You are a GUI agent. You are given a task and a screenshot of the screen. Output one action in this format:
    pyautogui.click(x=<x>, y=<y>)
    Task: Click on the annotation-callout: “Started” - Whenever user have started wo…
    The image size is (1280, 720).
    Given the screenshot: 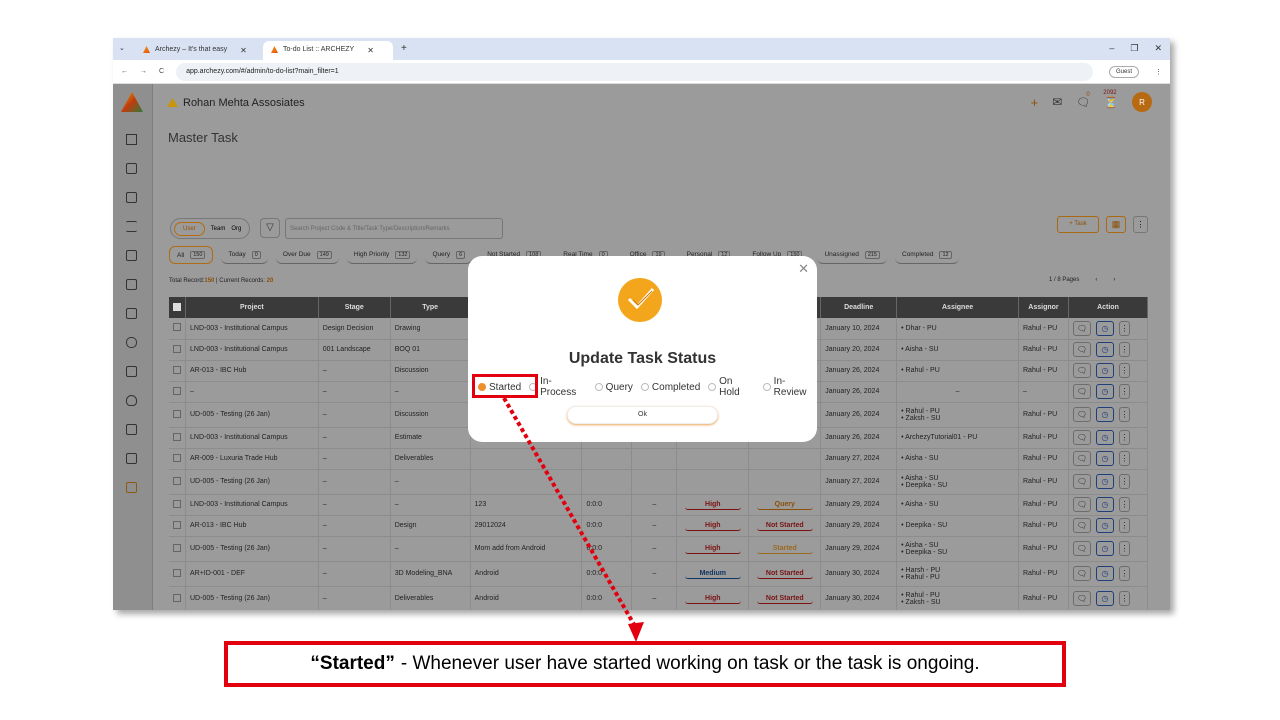 What is the action you would take?
    pyautogui.click(x=645, y=664)
    